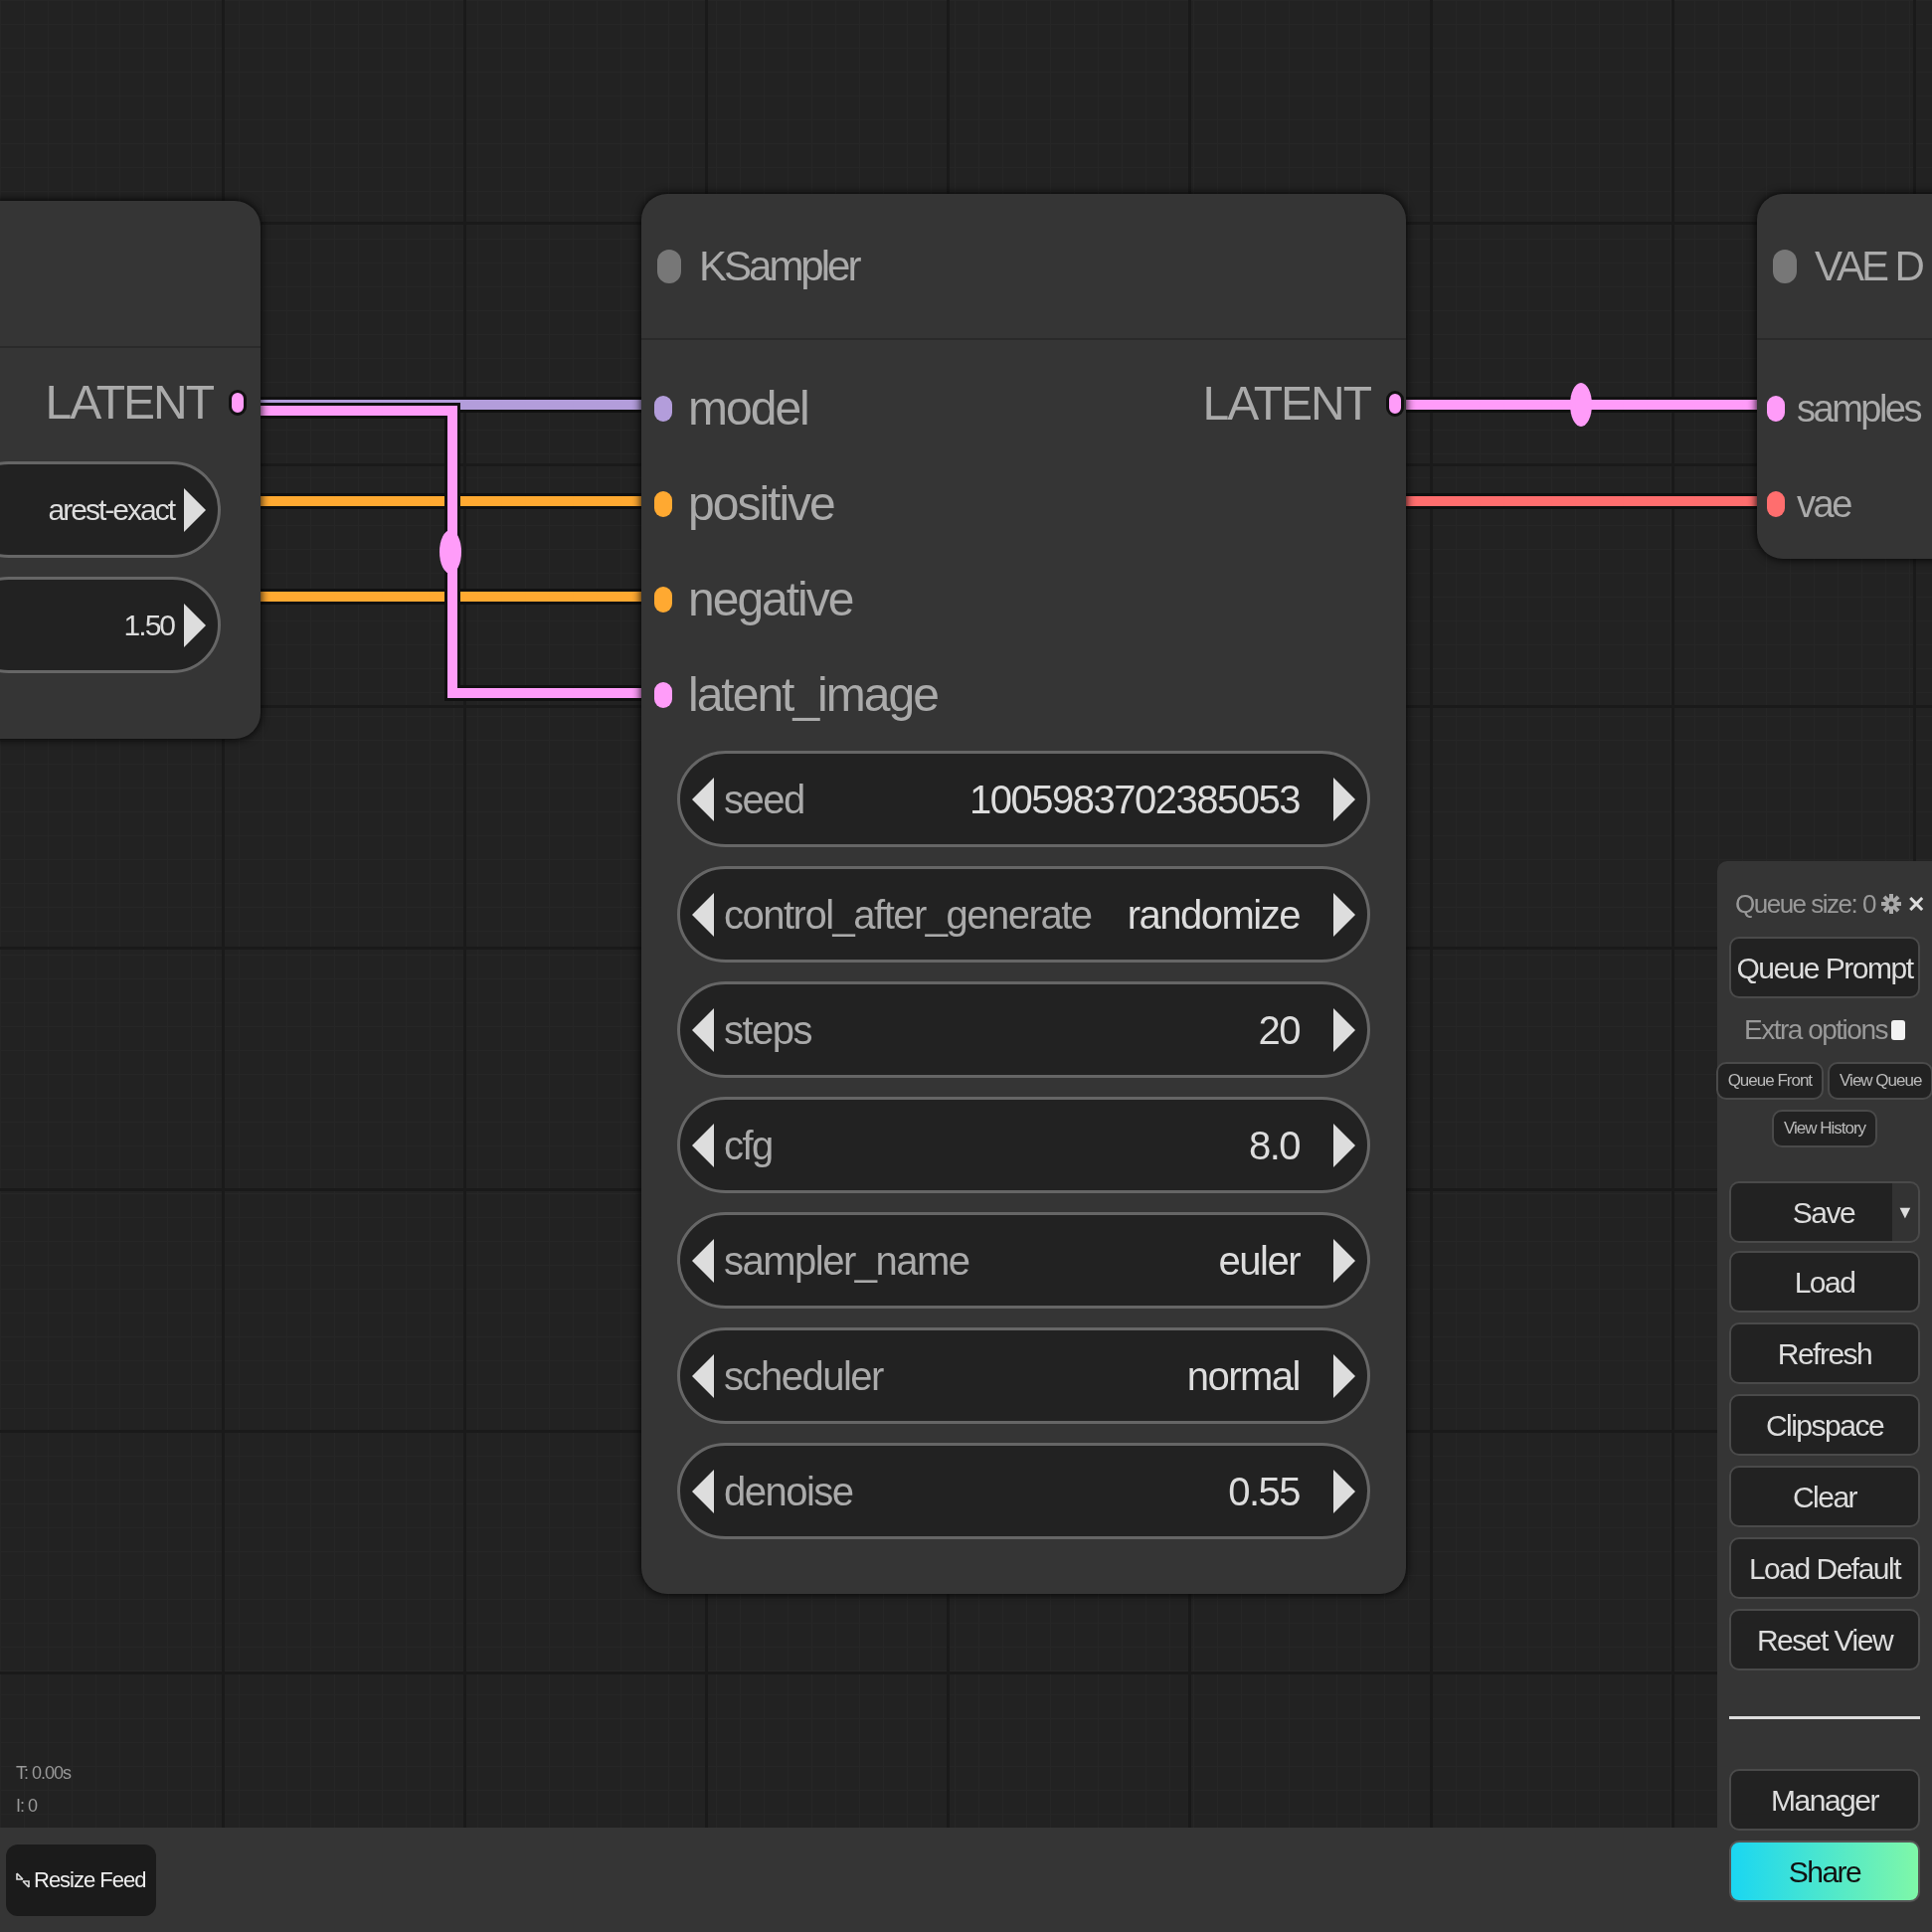 This screenshot has height=1932, width=1932. What do you see at coordinates (1915, 904) in the screenshot?
I see `close-button: ✕` at bounding box center [1915, 904].